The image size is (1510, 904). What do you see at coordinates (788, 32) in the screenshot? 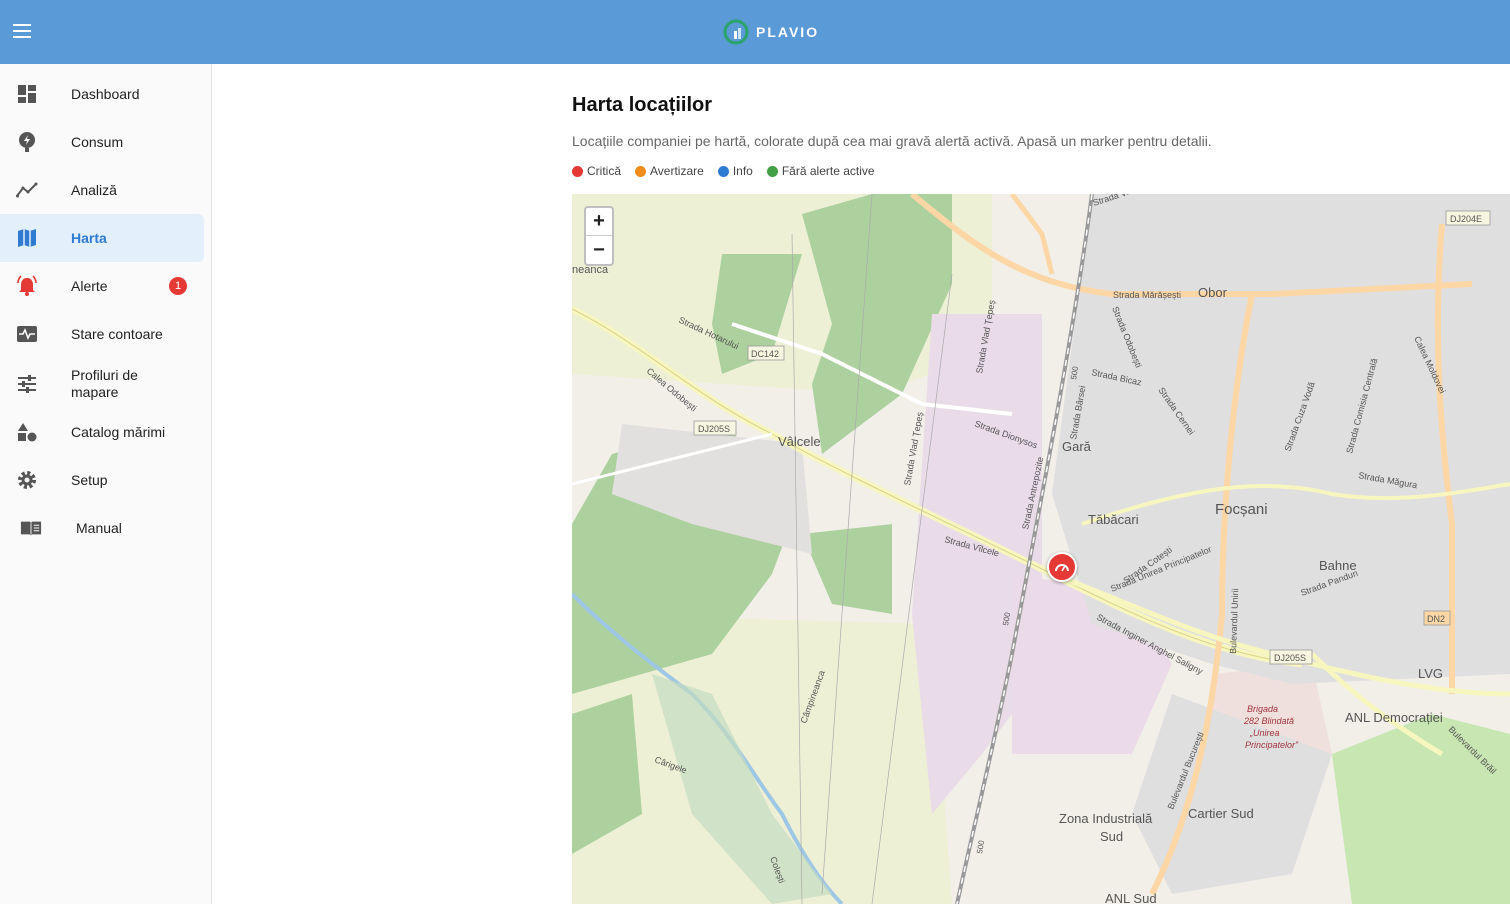
I see `brand-name: PLAVIO` at bounding box center [788, 32].